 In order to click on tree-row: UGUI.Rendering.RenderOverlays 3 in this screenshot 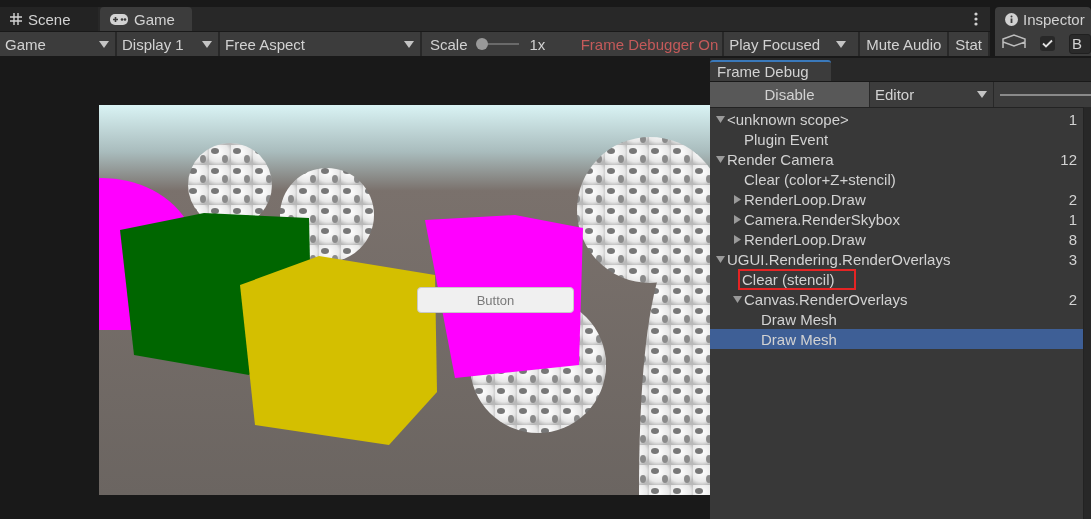, I will do `click(896, 259)`.